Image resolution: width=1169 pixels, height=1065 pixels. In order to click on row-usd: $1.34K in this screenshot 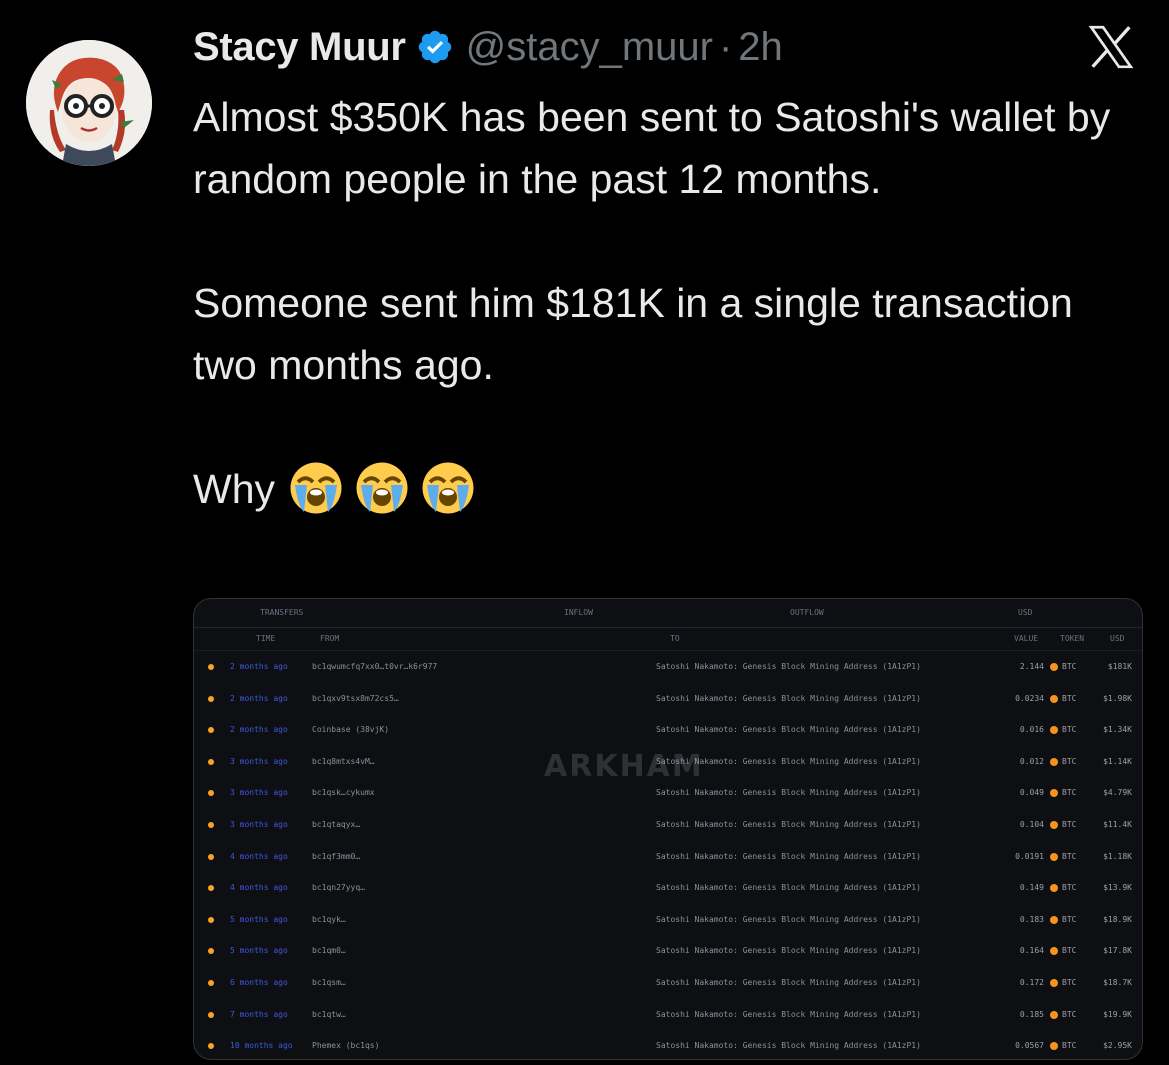, I will do `click(1117, 730)`.